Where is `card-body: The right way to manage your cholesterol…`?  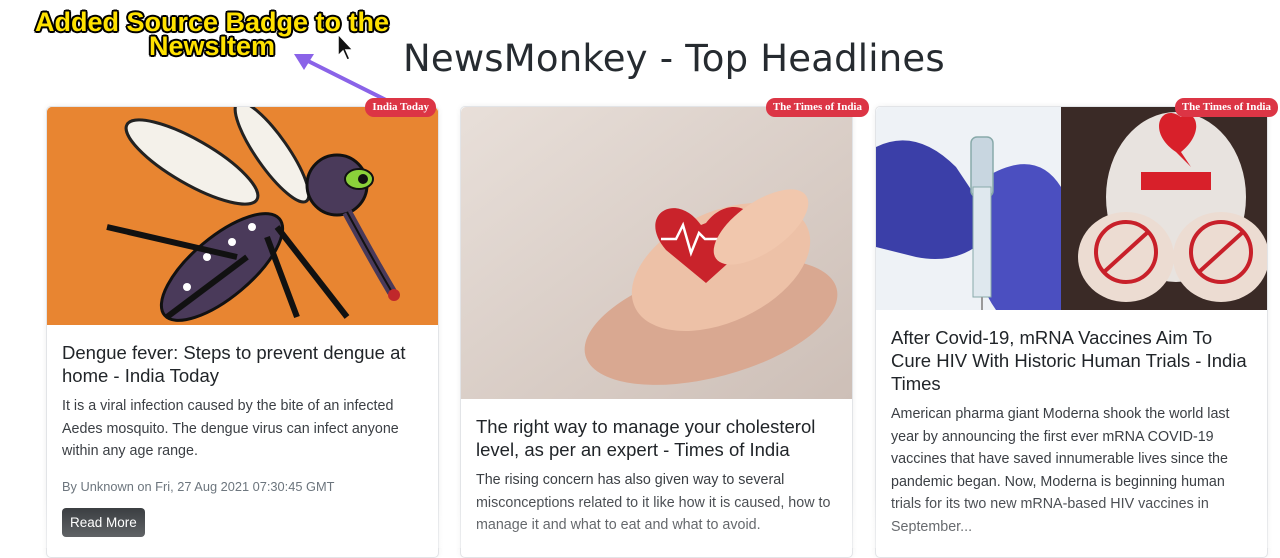
card-body: The right way to manage your cholesterol… is located at coordinates (656, 468).